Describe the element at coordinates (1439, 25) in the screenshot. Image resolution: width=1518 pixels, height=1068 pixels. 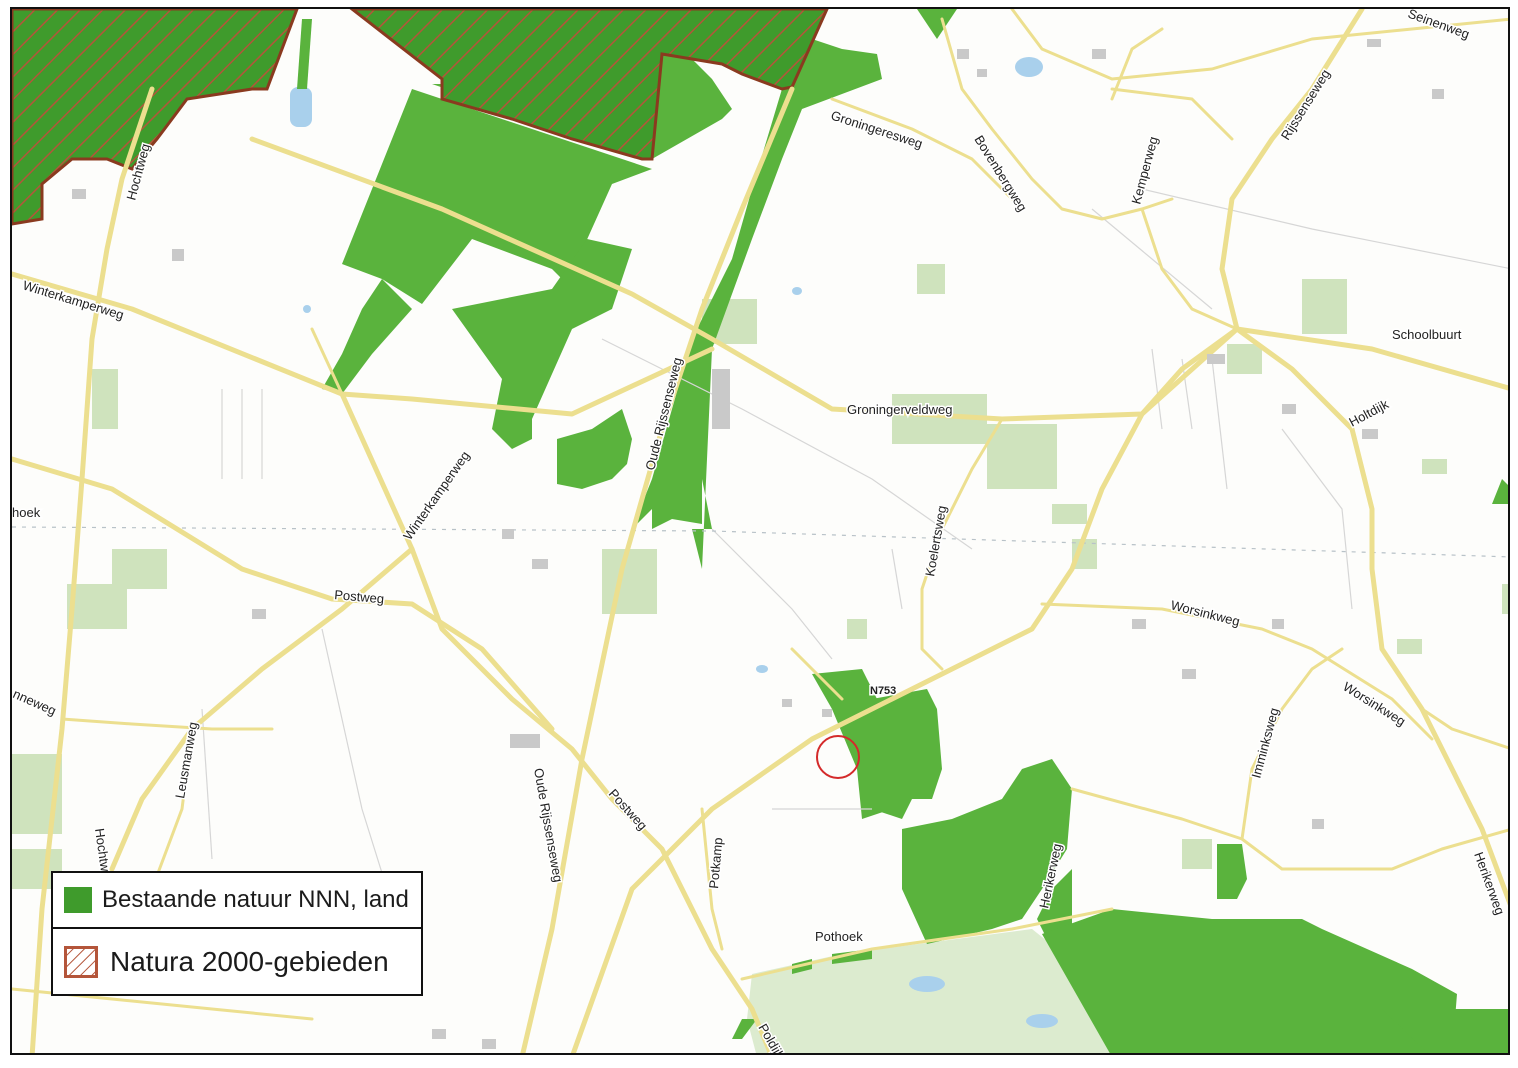
I see `label-seinenweg: Seinenweg` at that location.